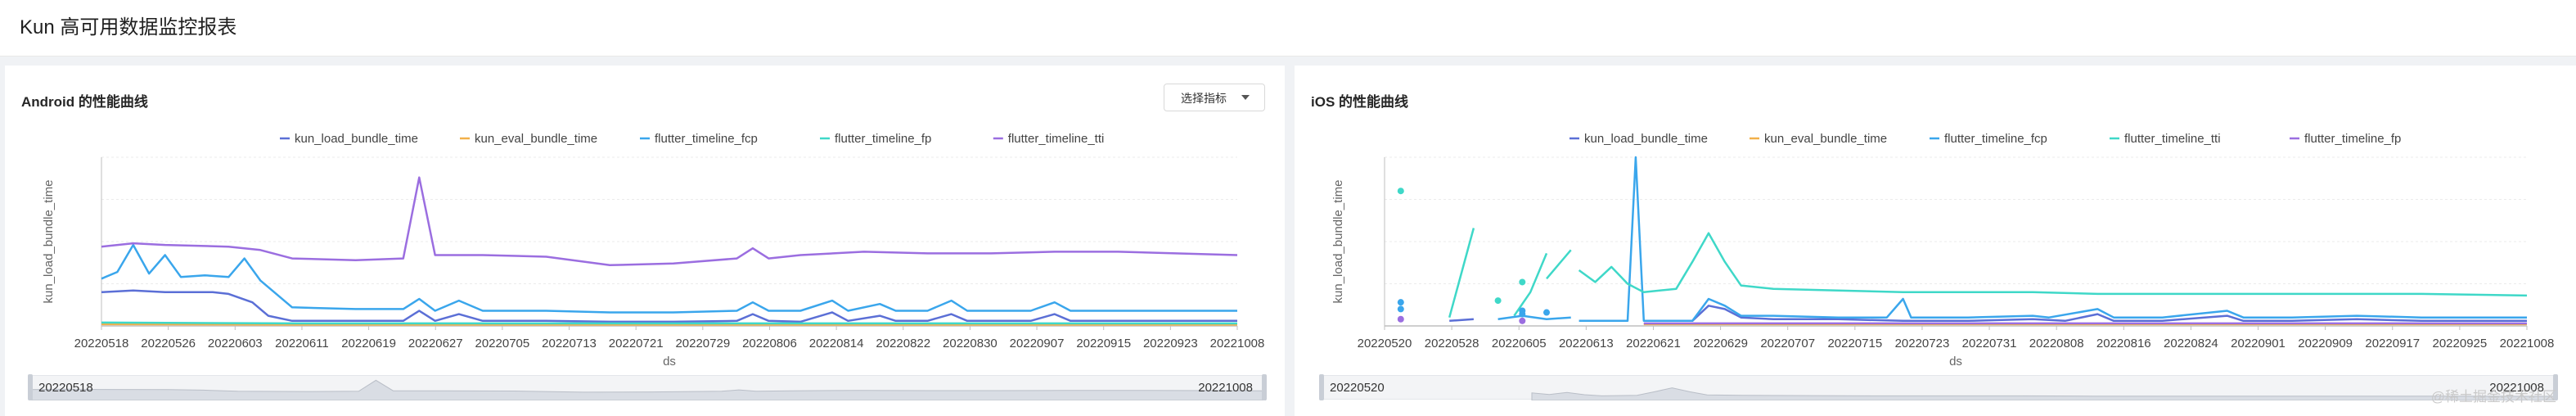 Image resolution: width=2576 pixels, height=416 pixels. I want to click on x-tick-label: 20220723, so click(1922, 343).